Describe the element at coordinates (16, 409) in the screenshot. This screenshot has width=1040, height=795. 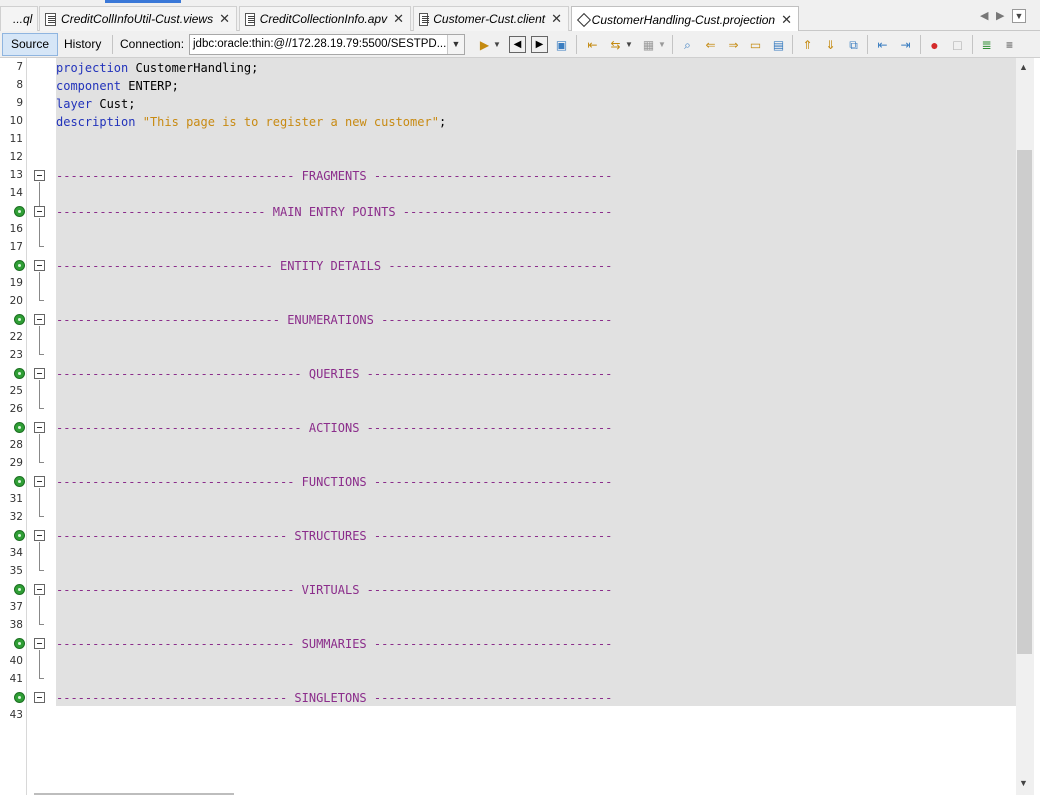
I see `line-number: 26` at that location.